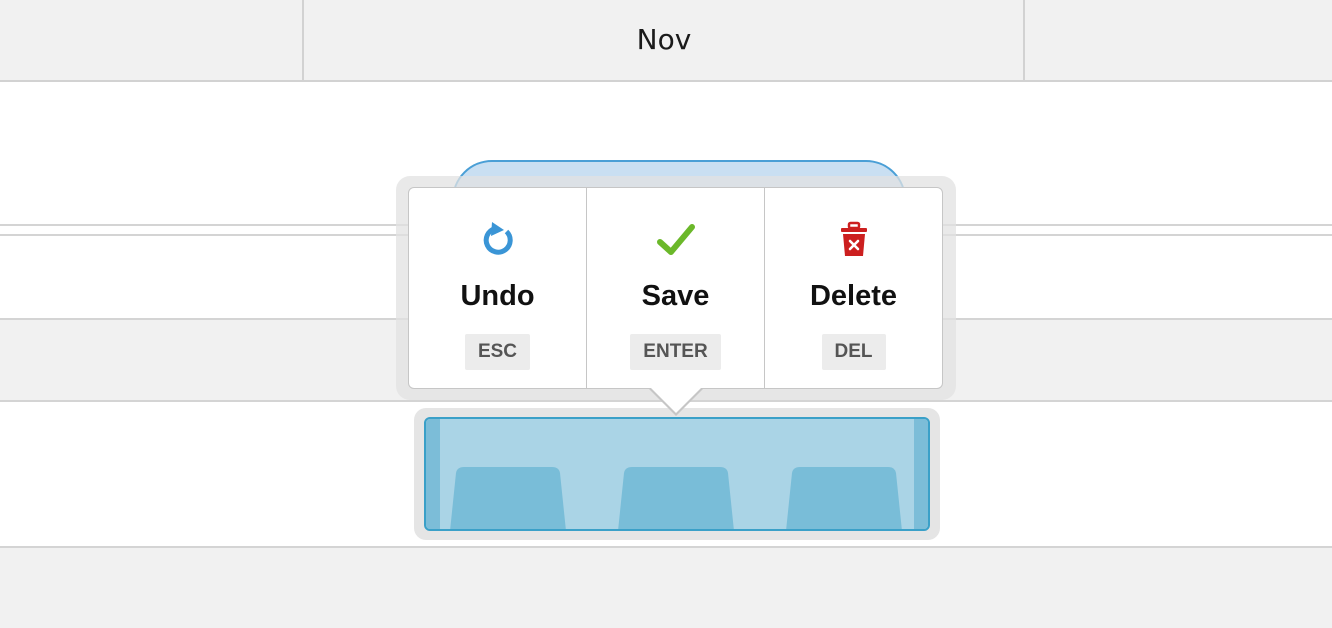  Describe the element at coordinates (498, 240) in the screenshot. I see `undo-icon` at that location.